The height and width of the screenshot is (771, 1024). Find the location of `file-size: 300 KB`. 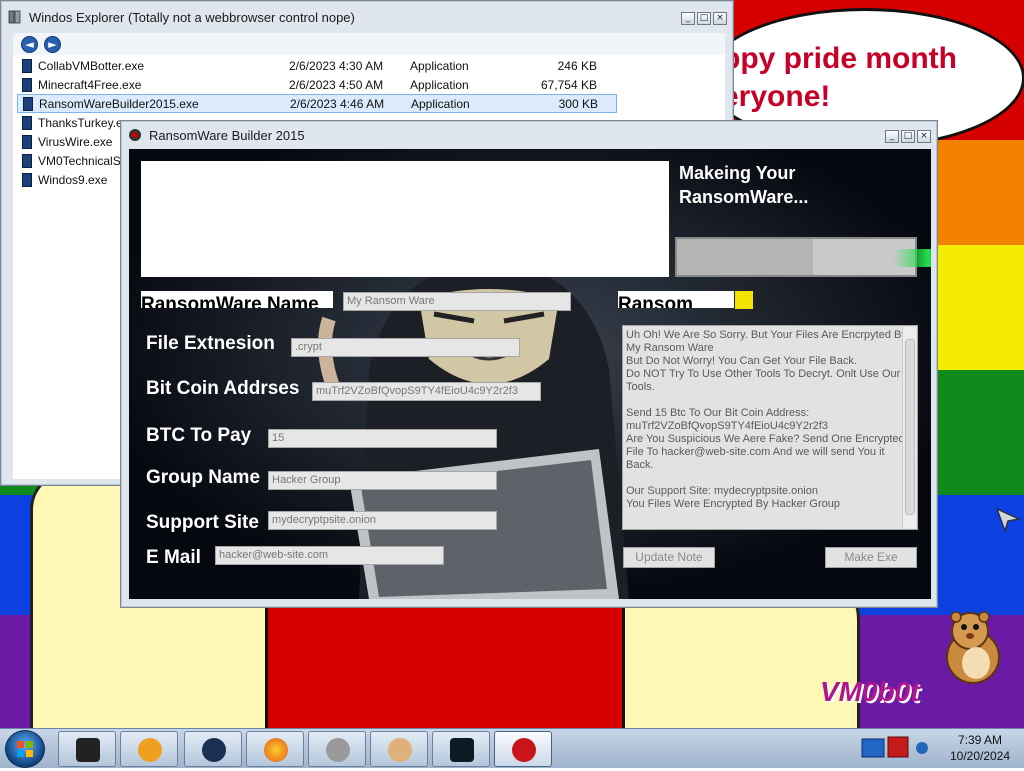

file-size: 300 KB is located at coordinates (578, 104).